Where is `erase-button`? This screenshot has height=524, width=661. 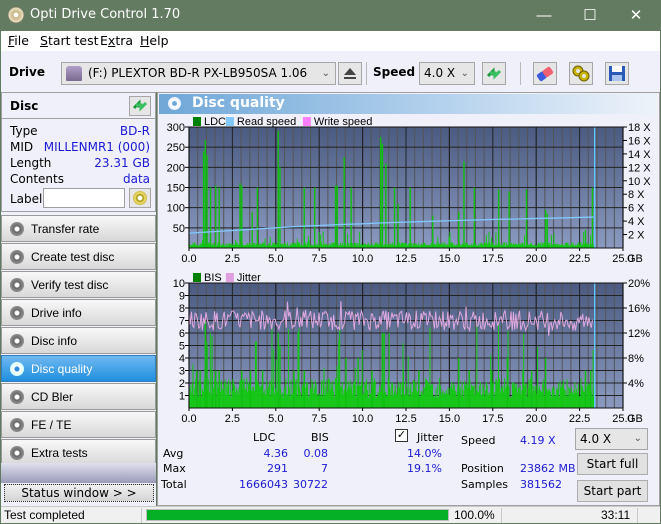 erase-button is located at coordinates (545, 73).